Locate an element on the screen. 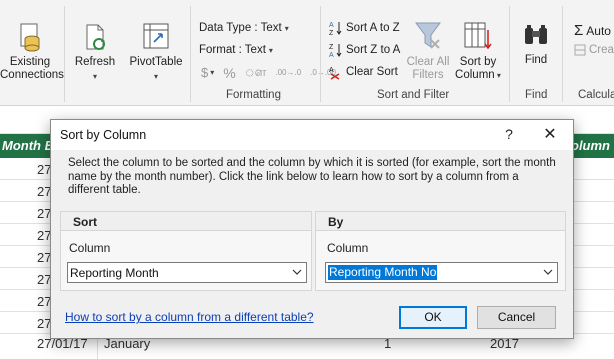 The height and width of the screenshot is (359, 614). formatting-group-label: Formatting is located at coordinates (253, 95).